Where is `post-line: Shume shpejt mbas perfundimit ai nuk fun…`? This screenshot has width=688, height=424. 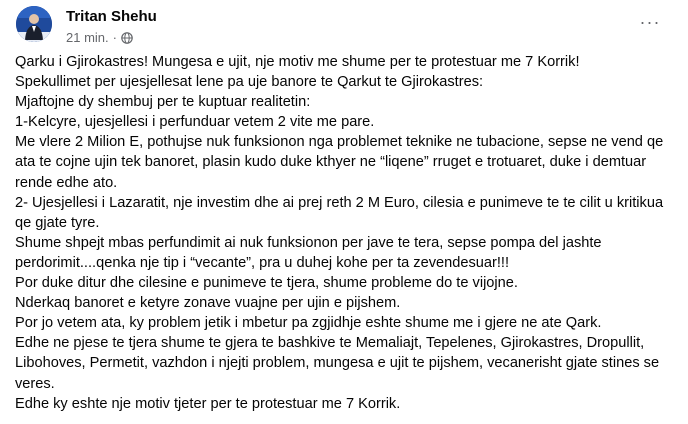
post-line: Shume shpejt mbas perfundimit ai nuk fun… is located at coordinates (308, 252).